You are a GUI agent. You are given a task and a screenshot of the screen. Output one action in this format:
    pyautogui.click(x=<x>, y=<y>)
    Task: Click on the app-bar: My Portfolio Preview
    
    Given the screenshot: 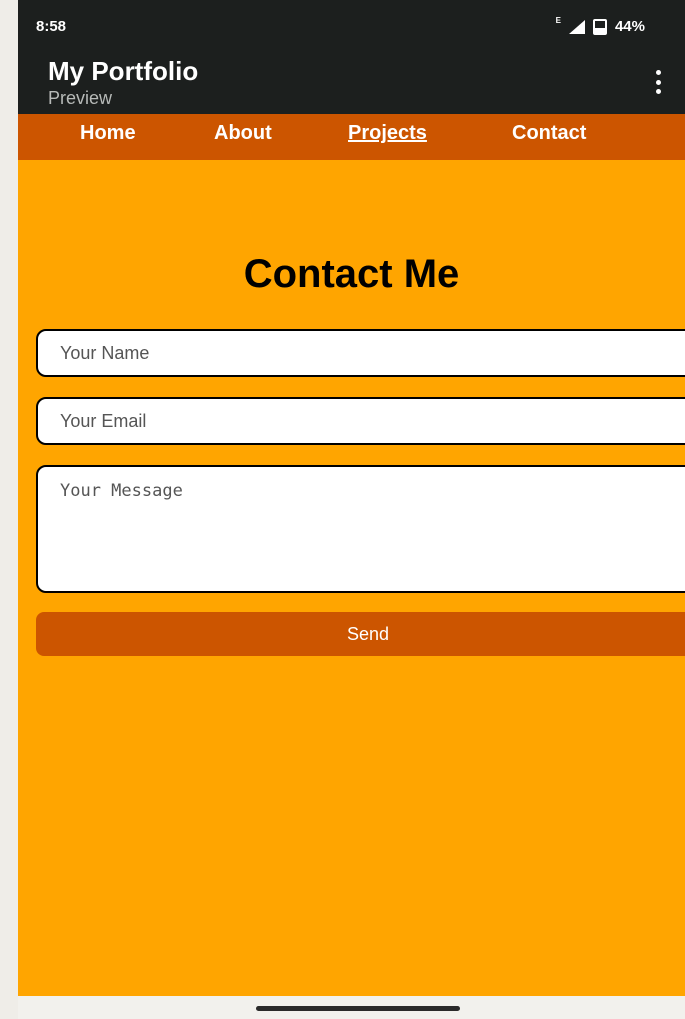 What is the action you would take?
    pyautogui.click(x=351, y=83)
    